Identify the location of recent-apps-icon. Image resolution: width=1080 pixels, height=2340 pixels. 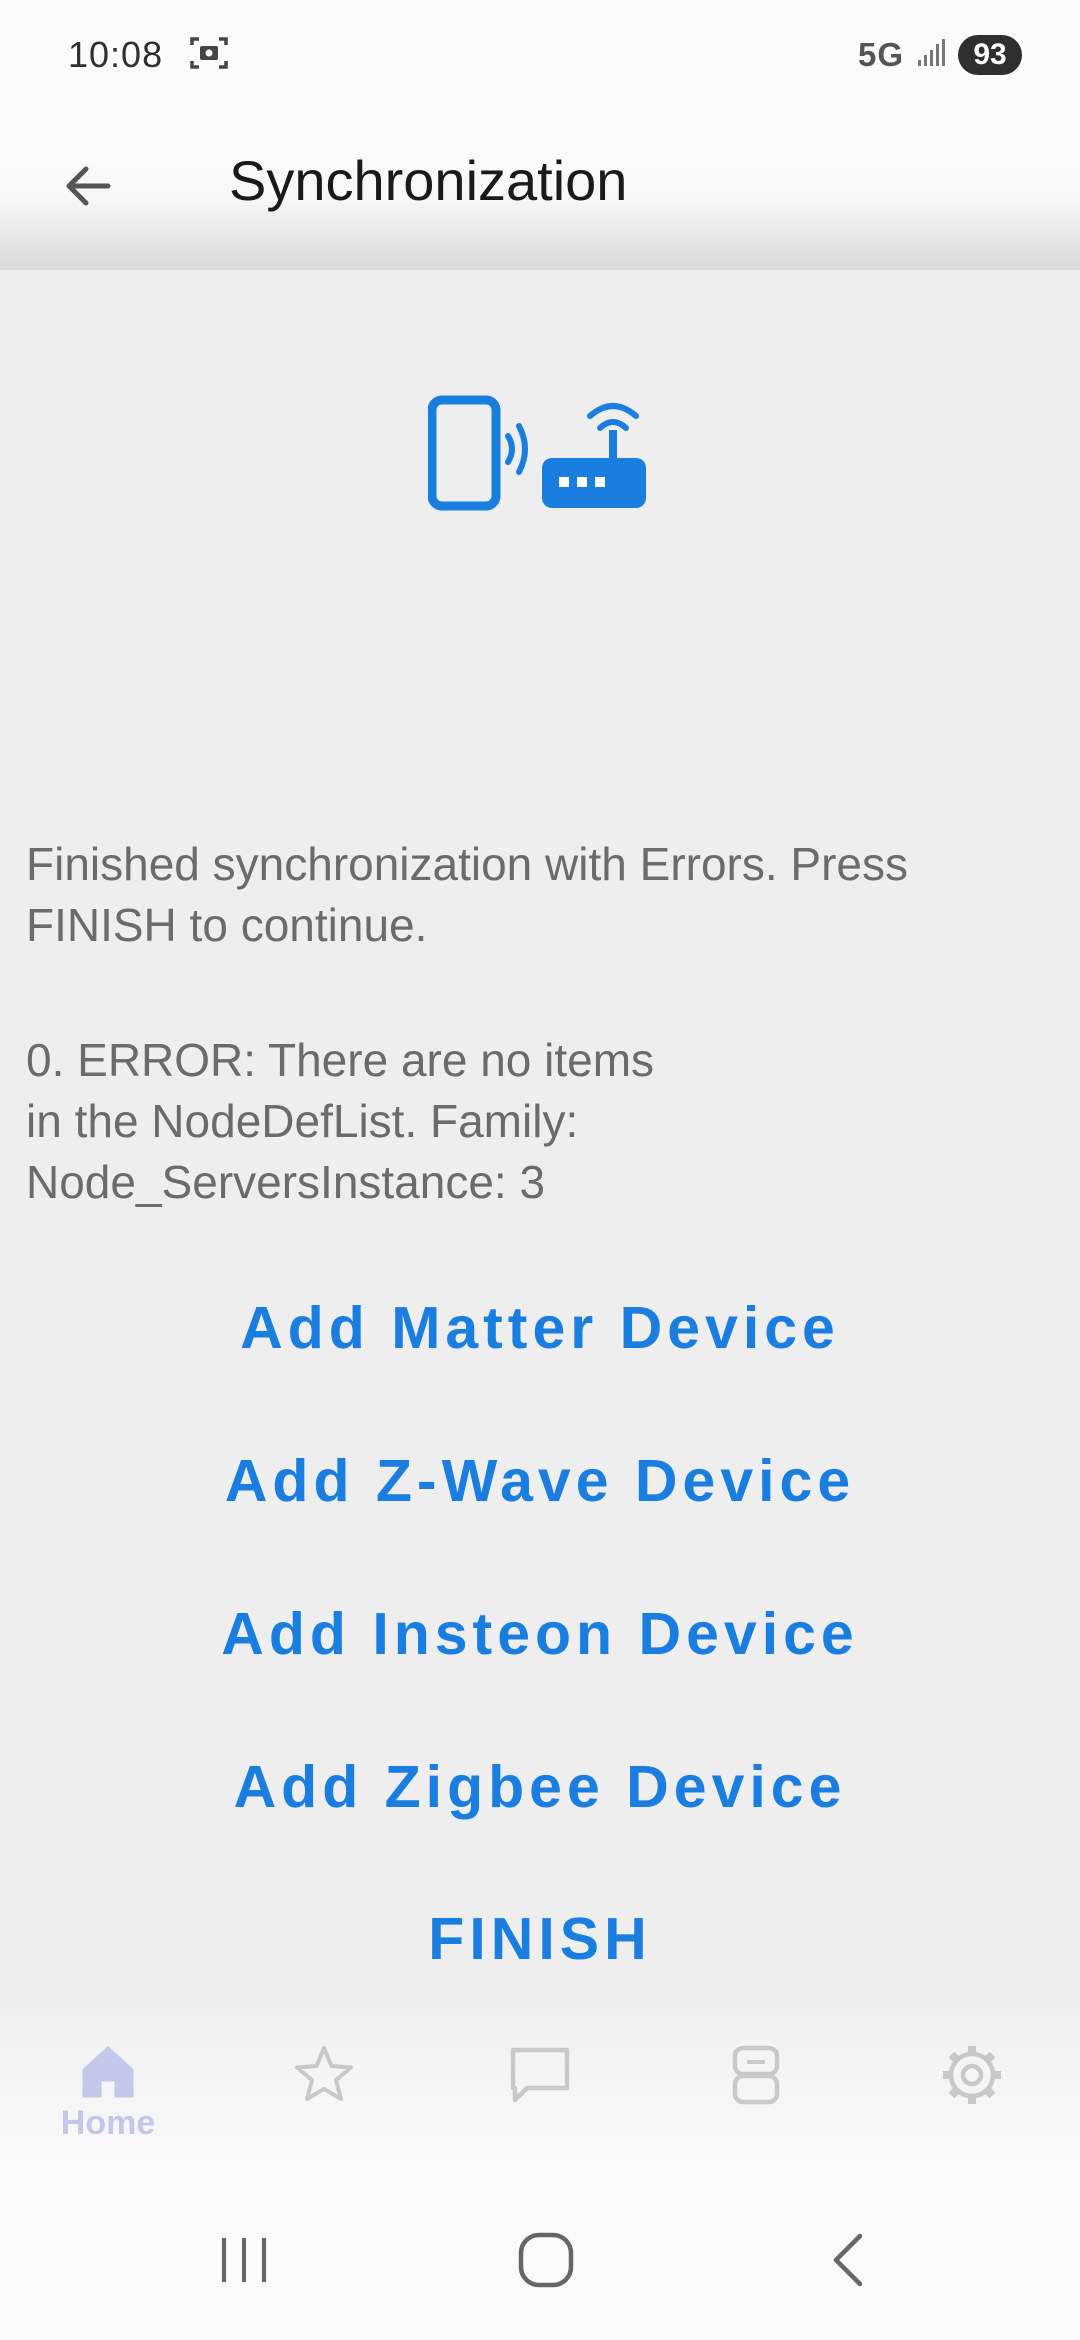
(244, 2260).